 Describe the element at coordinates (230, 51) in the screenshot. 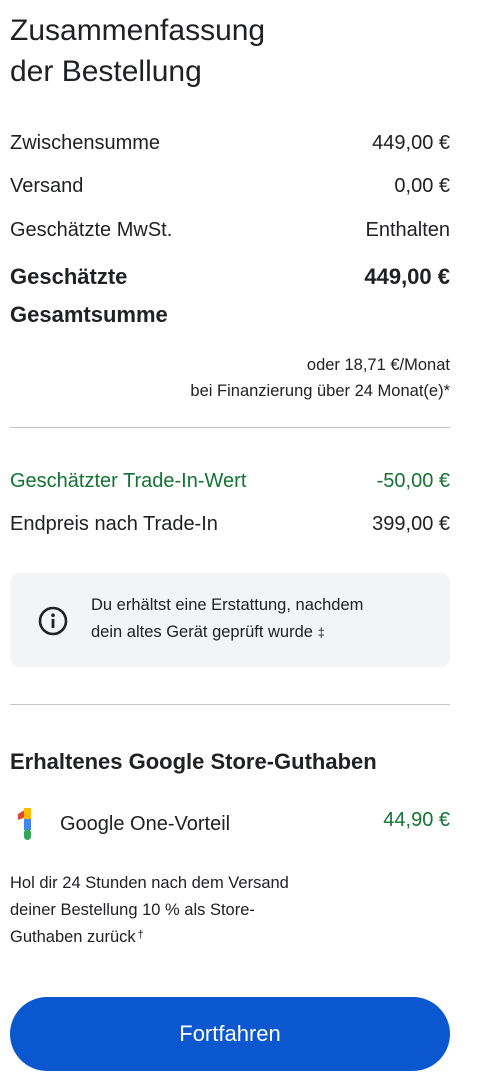

I see `page-title: Zusammenfassung der Bestellung` at that location.